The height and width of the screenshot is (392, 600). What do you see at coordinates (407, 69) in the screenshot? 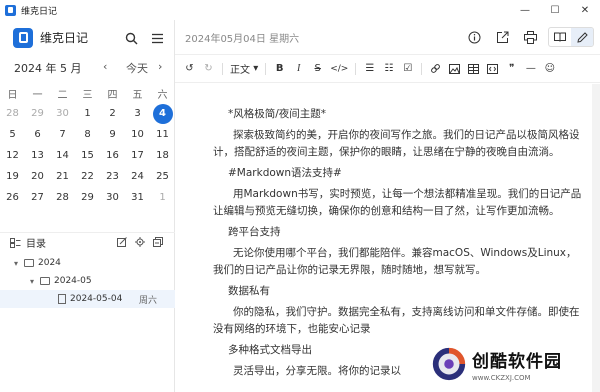
I see `task-list-icon: ☑` at bounding box center [407, 69].